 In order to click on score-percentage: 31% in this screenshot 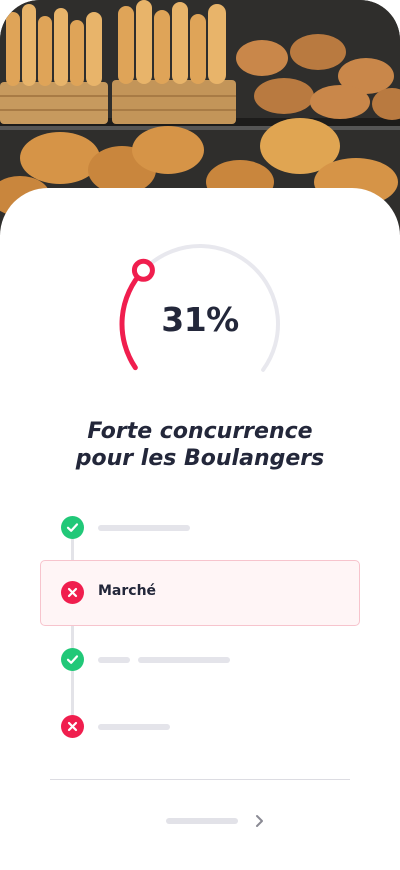, I will do `click(200, 319)`.